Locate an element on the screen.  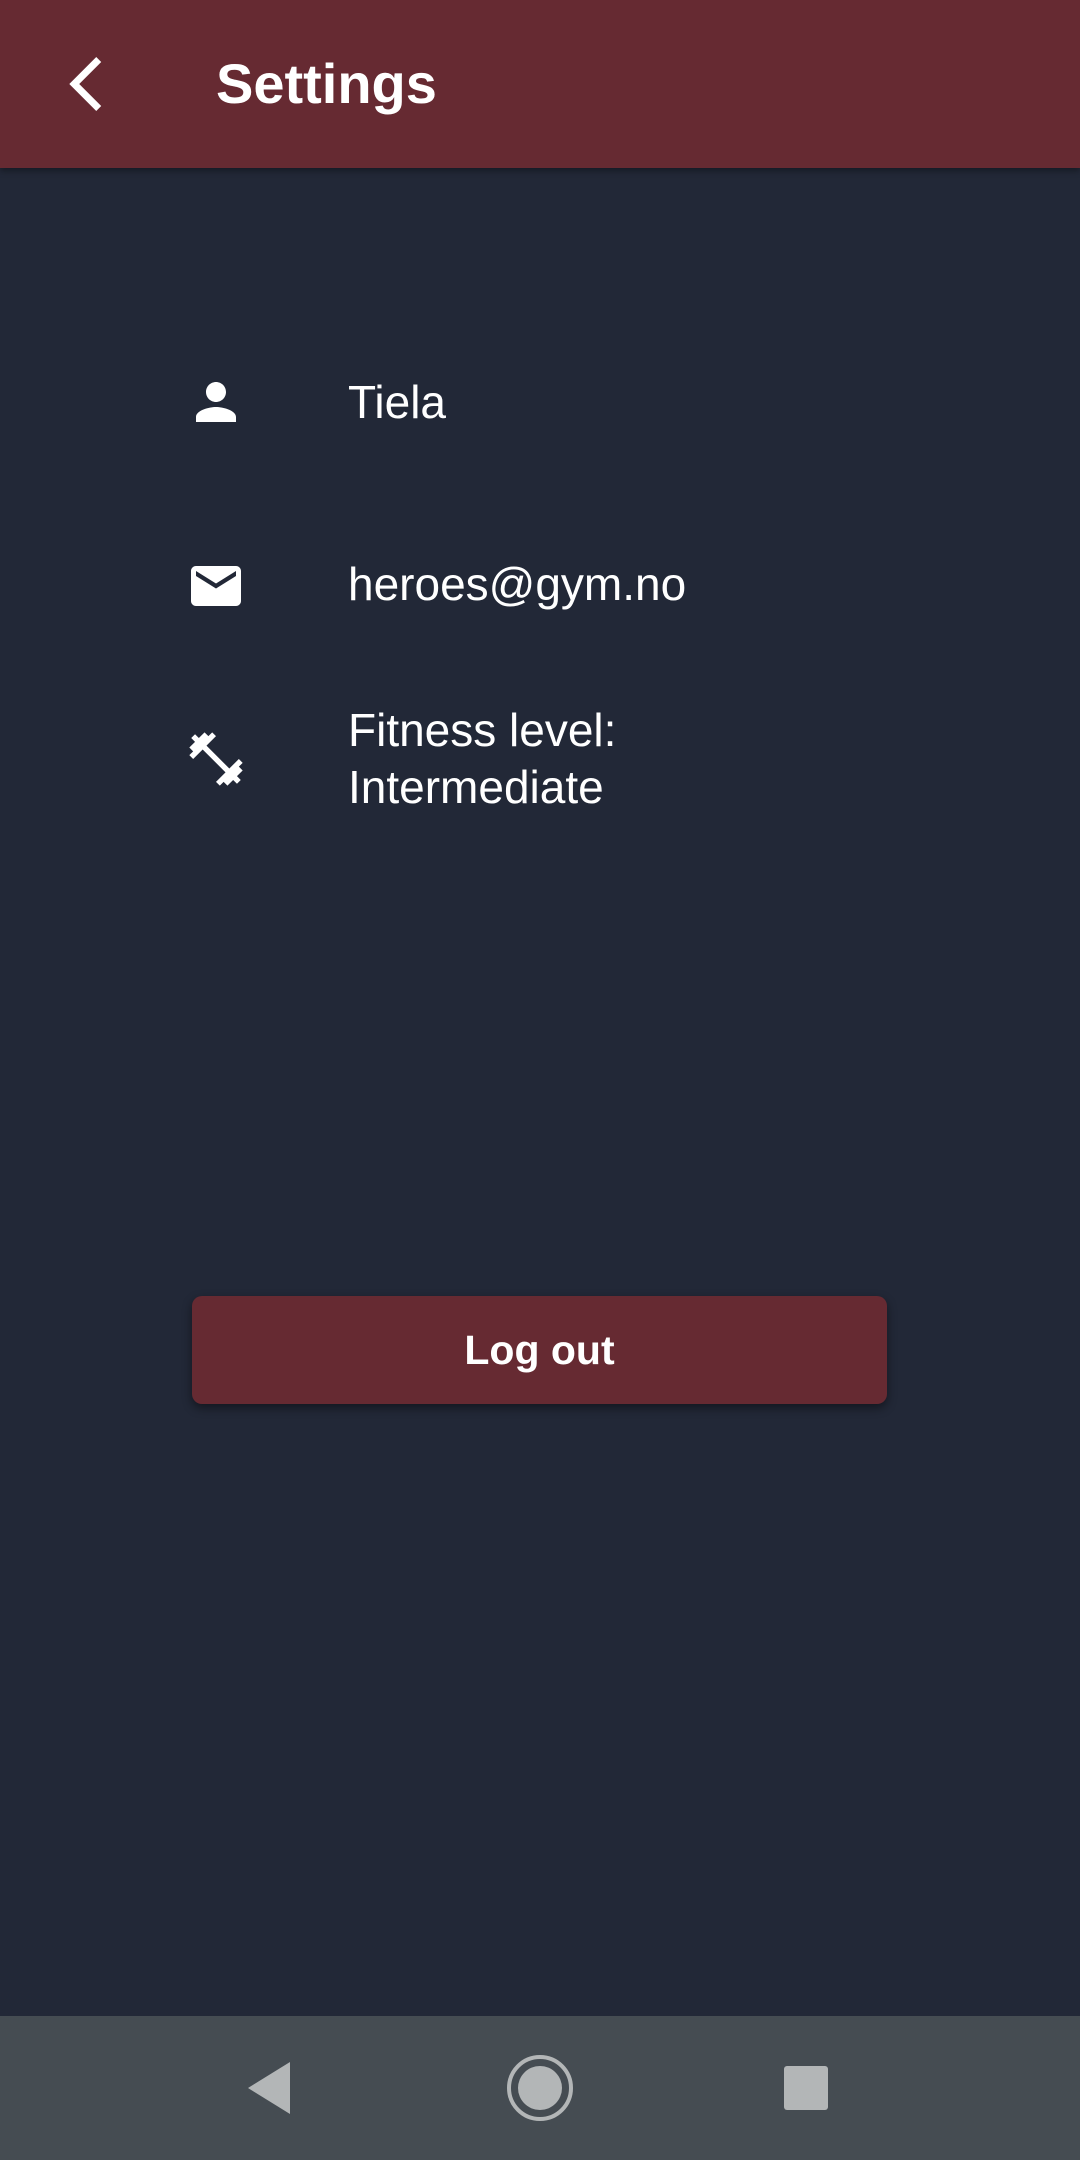
email-row: heroes@gym.no is located at coordinates (540, 586).